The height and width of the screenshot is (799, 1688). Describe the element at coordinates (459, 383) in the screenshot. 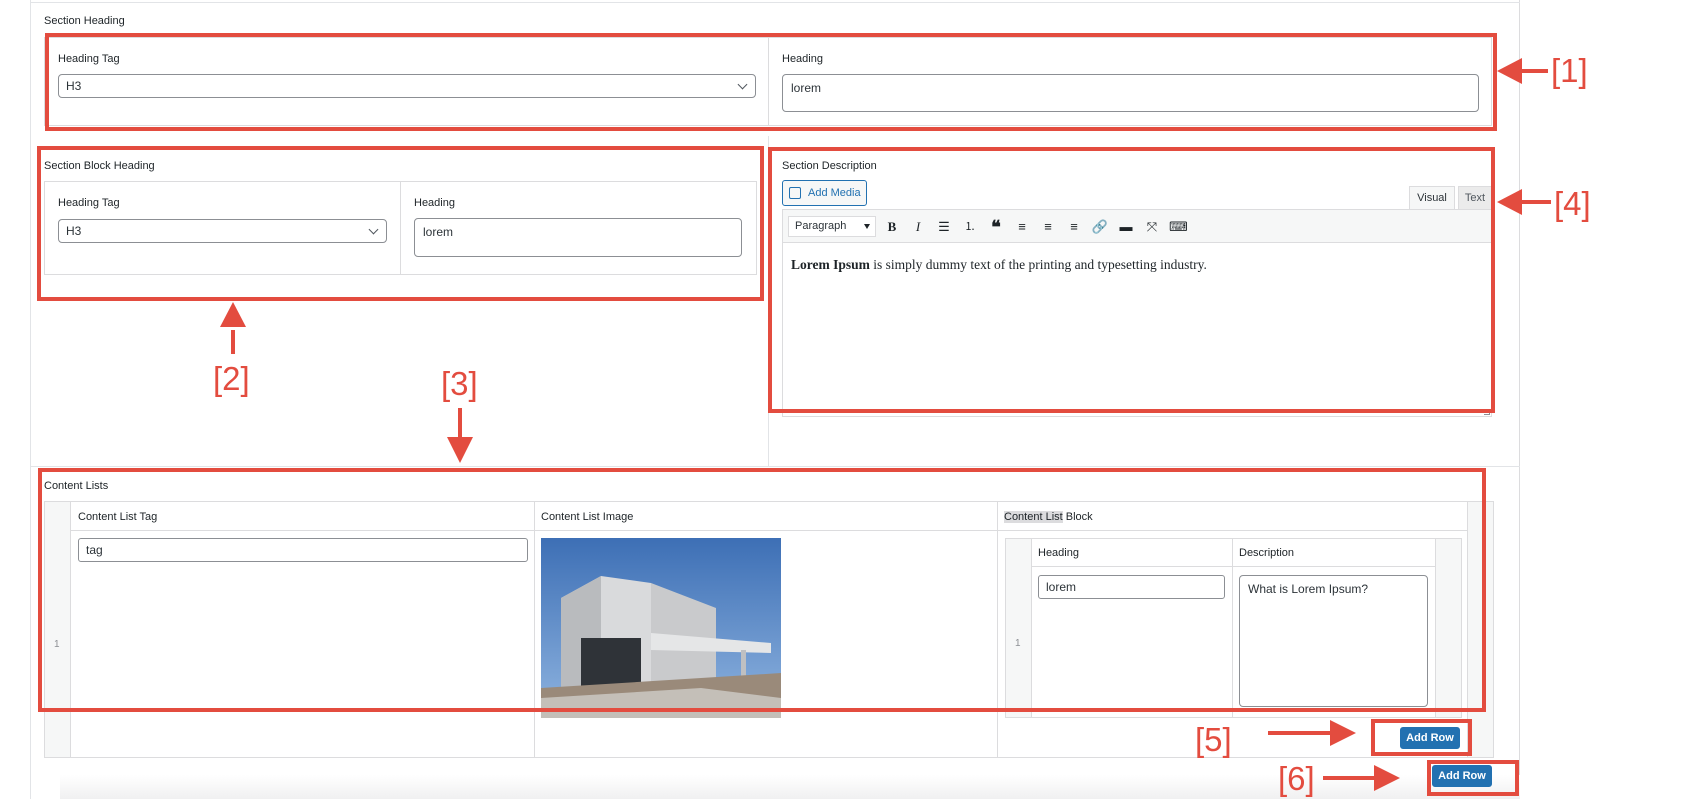

I see `annotation-label-3: [3]` at that location.